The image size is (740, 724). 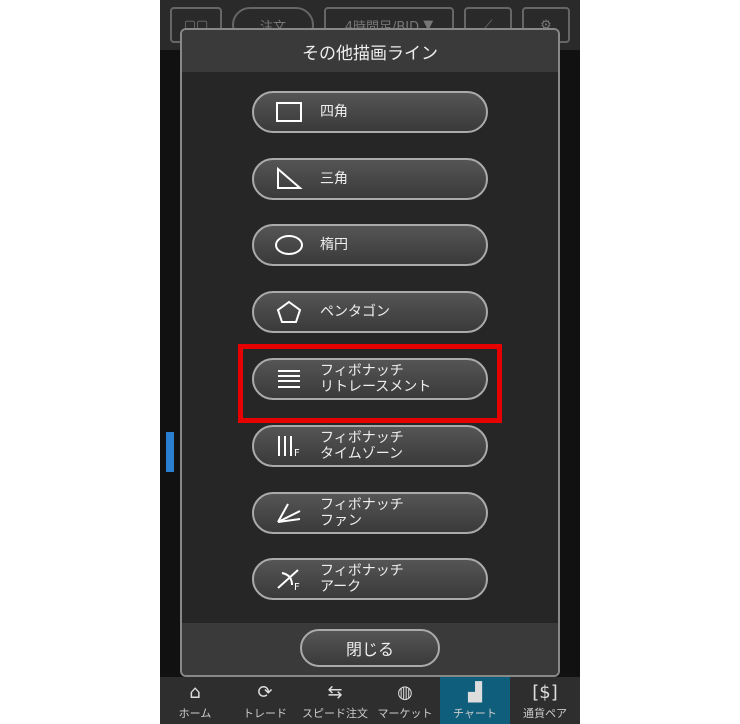 What do you see at coordinates (289, 447) in the screenshot?
I see `fibonacci-timezone-icon: F` at bounding box center [289, 447].